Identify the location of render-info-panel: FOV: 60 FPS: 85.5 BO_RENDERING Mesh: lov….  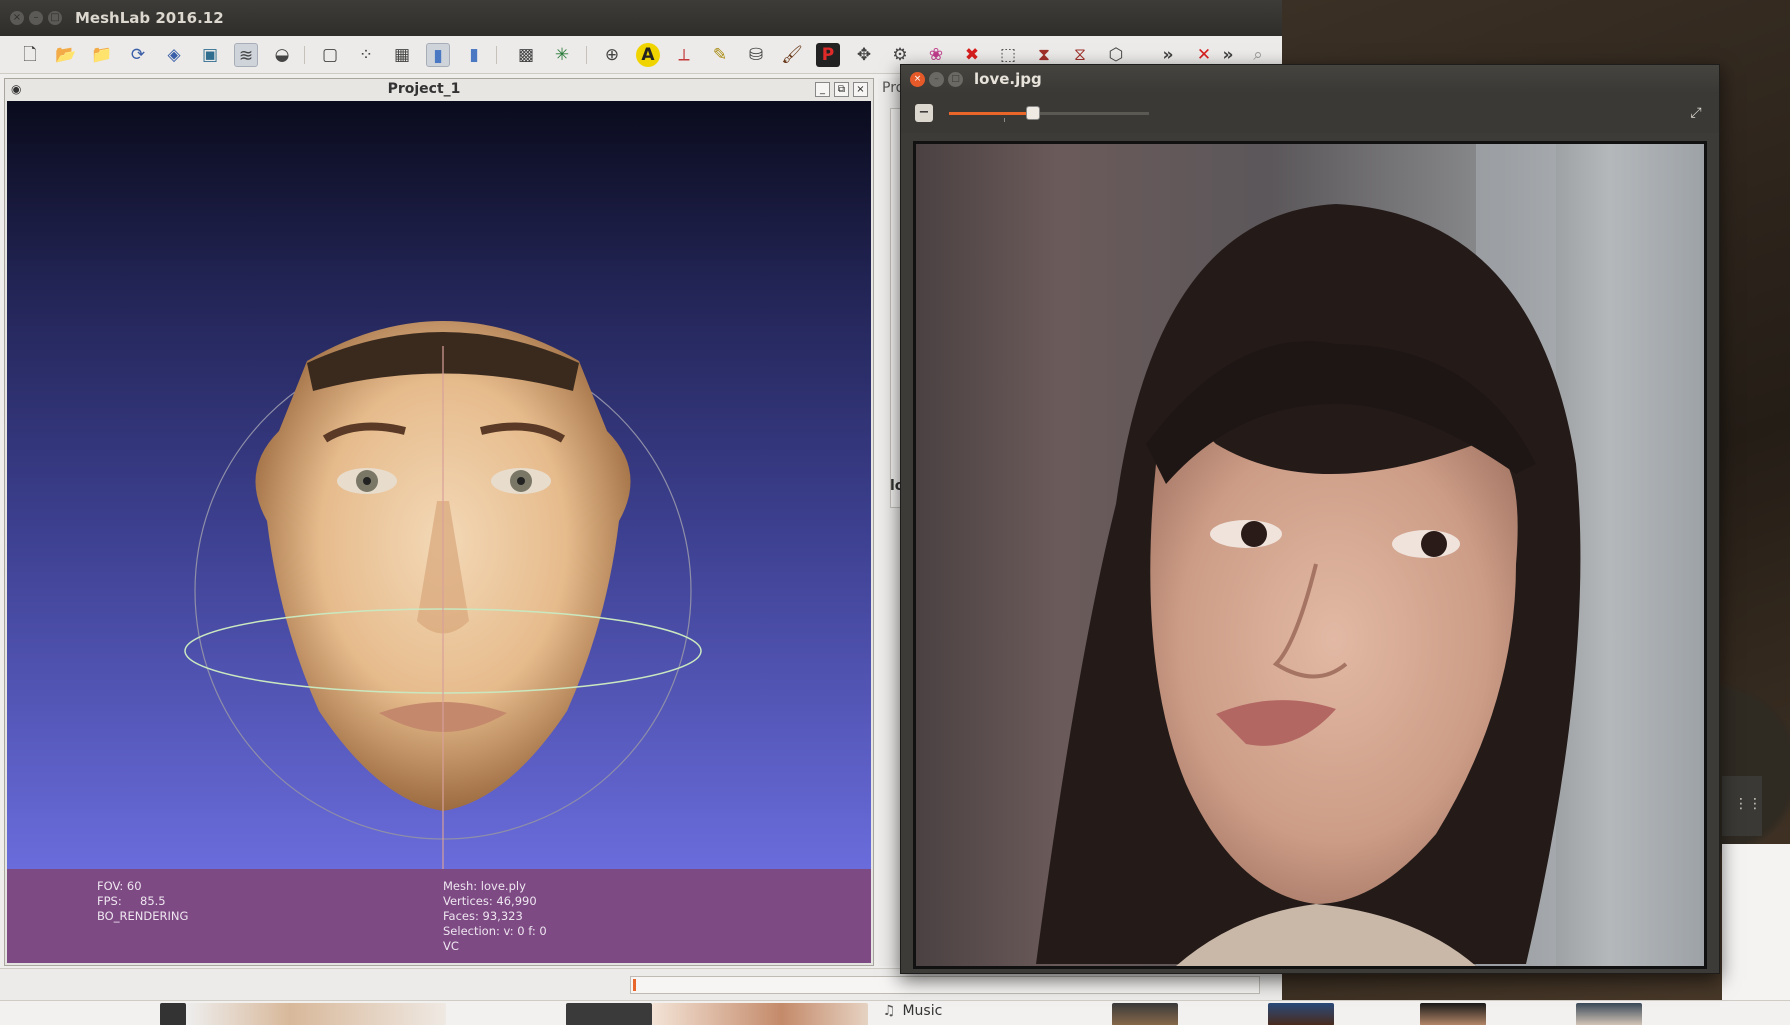
(439, 916).